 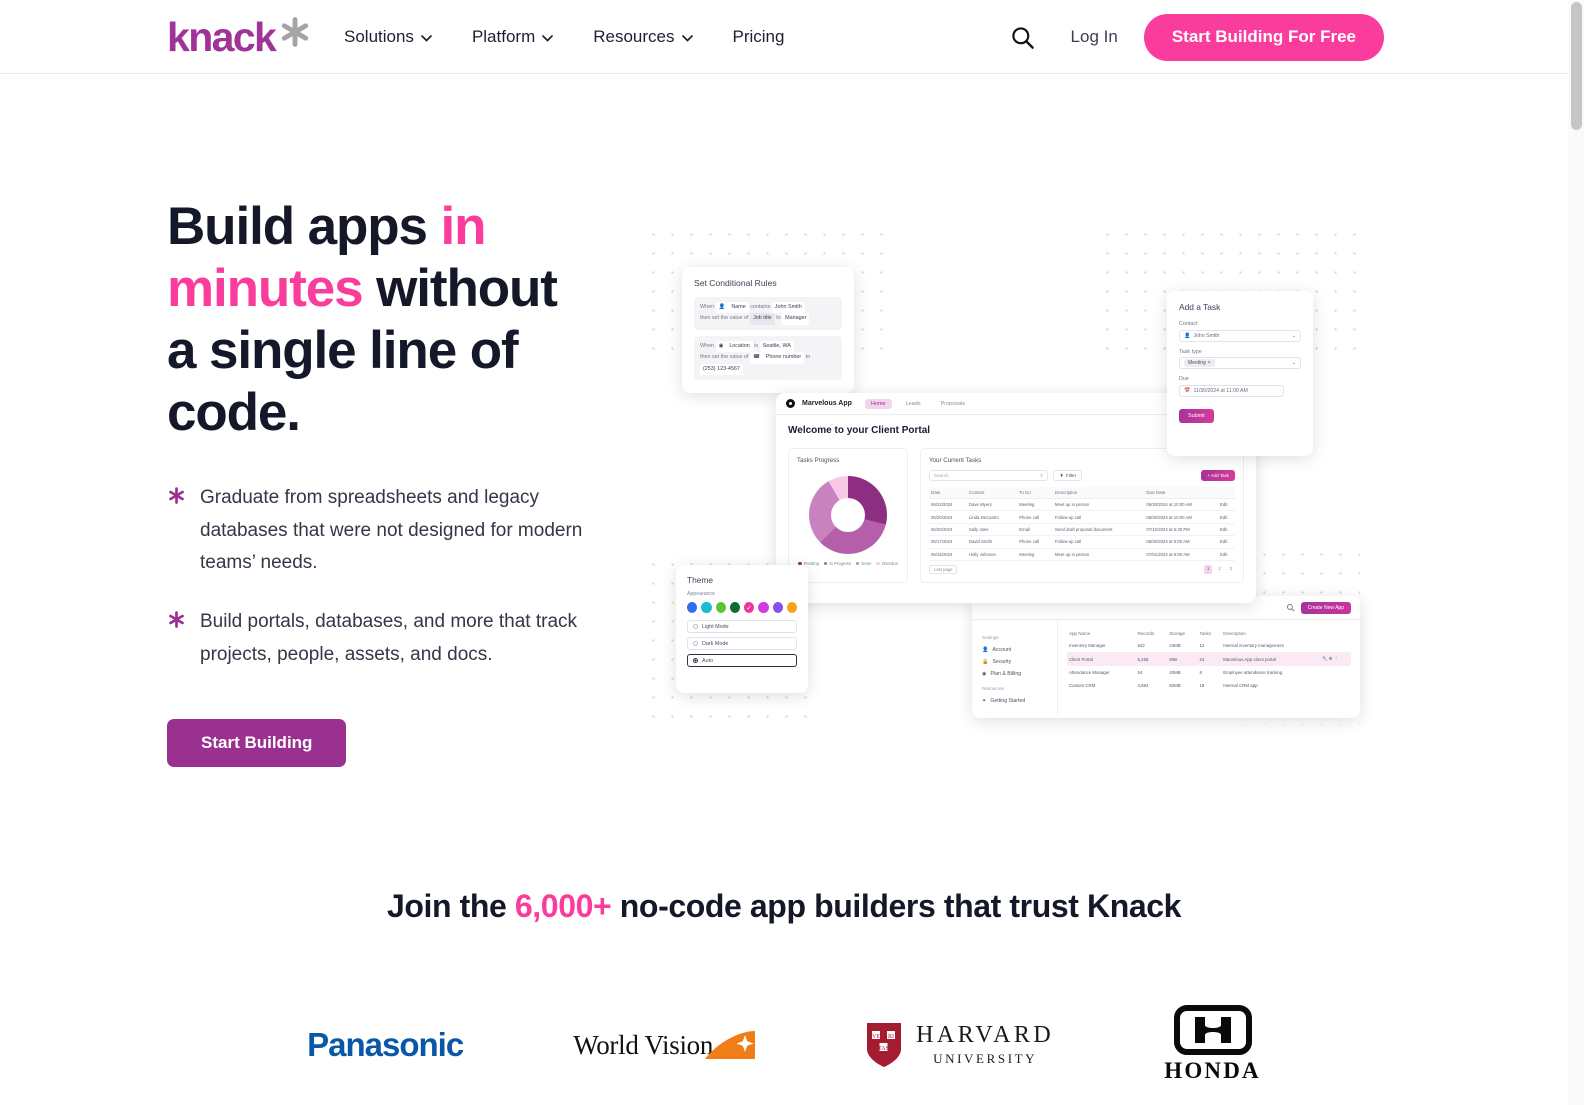 I want to click on swatch-orange, so click(x=791, y=607).